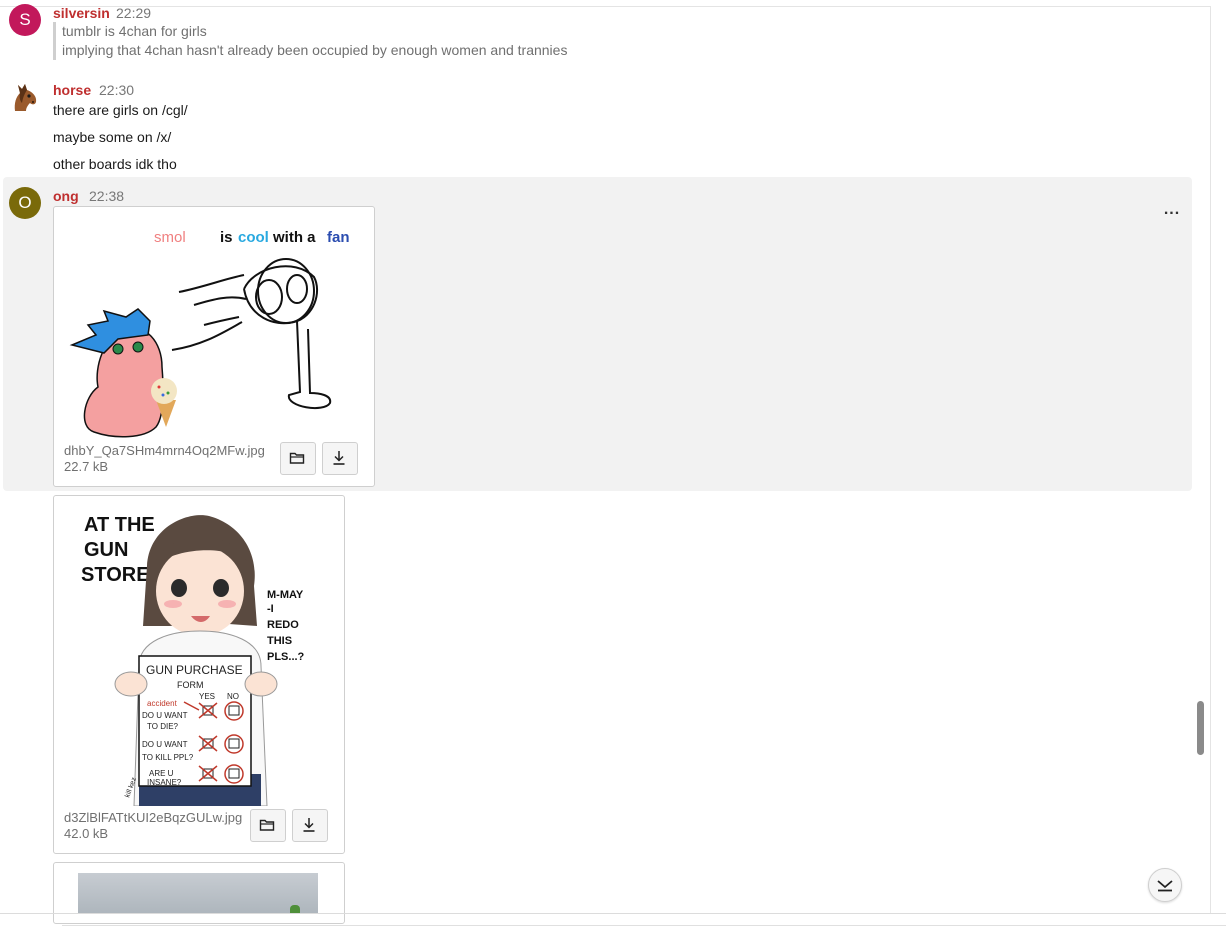  Describe the element at coordinates (270, 609) in the screenshot. I see `image-text-line: -I` at that location.